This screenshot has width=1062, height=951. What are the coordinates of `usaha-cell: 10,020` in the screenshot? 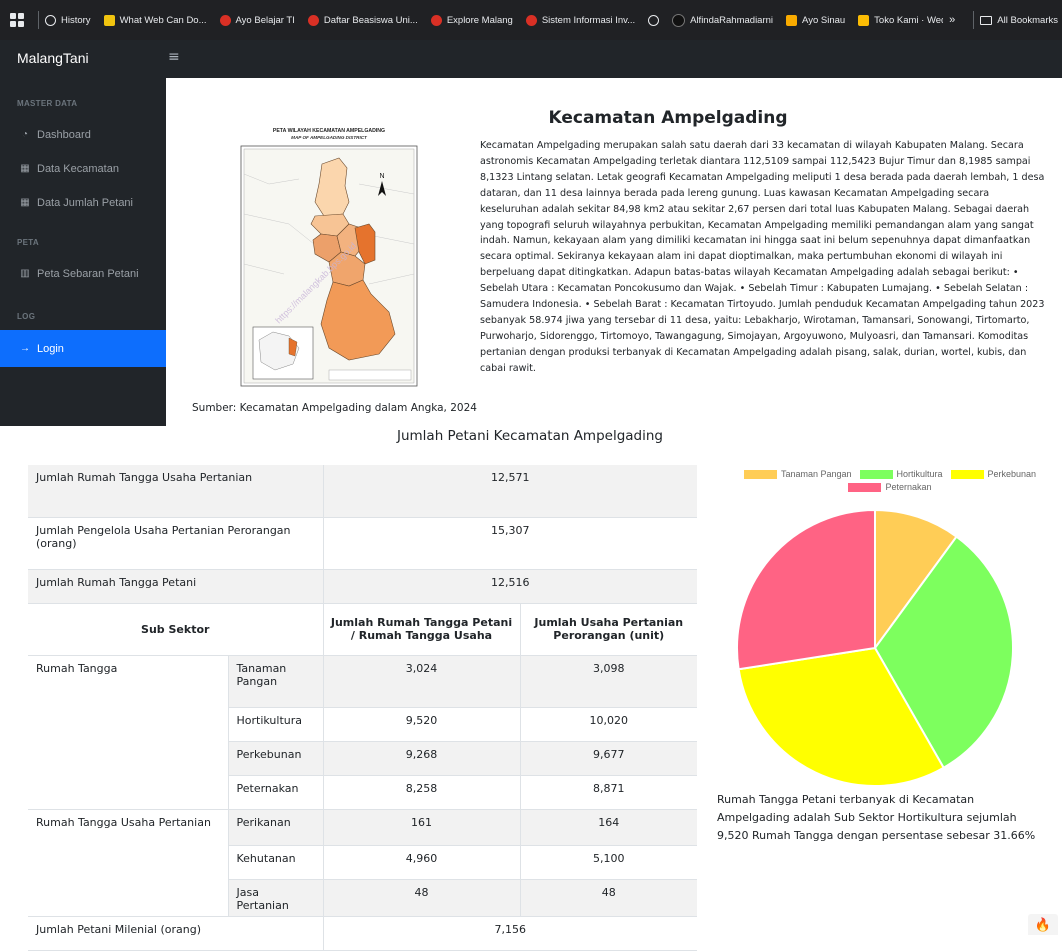 It's located at (608, 724).